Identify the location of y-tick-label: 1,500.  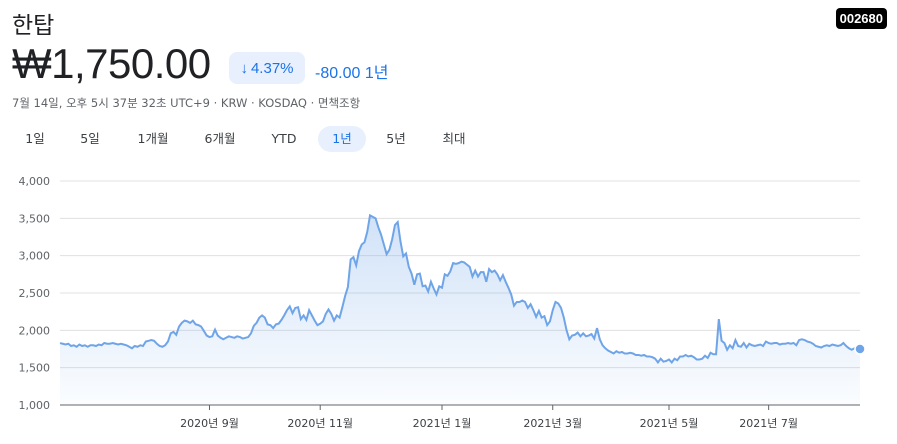
(35, 368).